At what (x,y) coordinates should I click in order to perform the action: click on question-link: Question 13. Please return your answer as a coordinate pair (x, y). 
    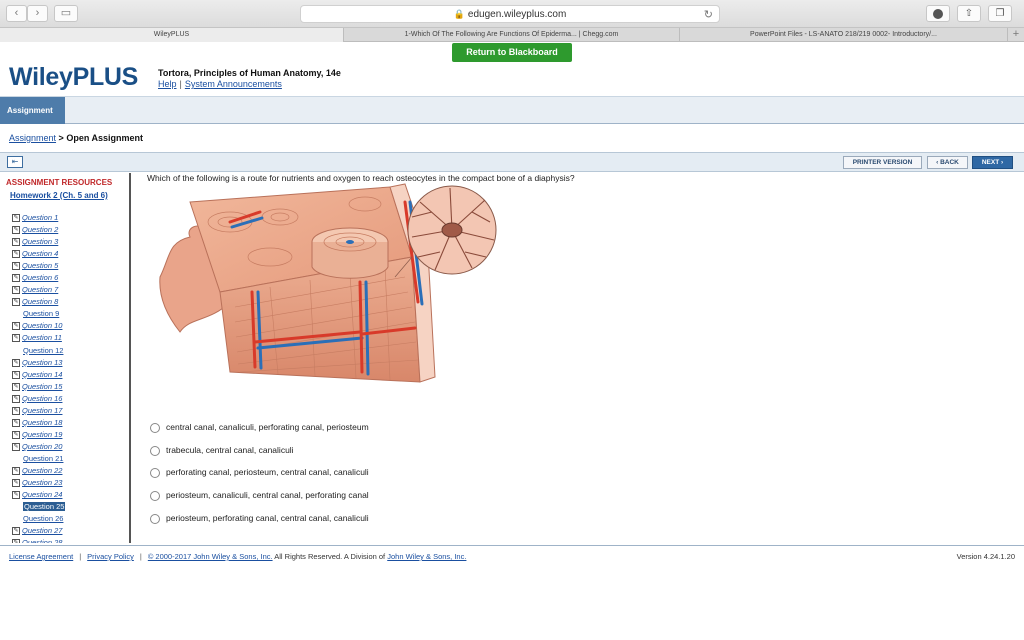
    Looking at the image, I should click on (42, 362).